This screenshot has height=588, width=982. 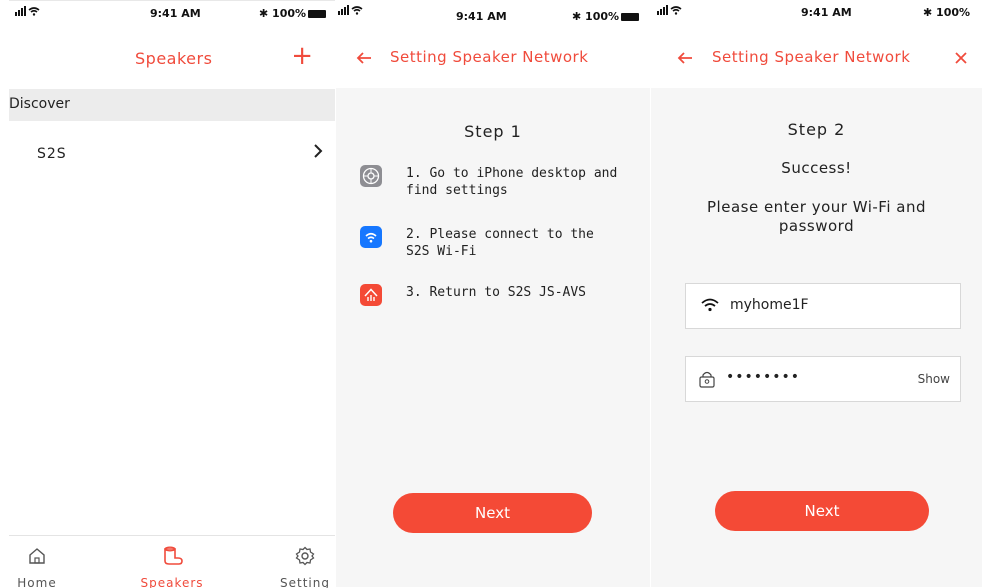 I want to click on device-list-item: S2S, so click(x=172, y=154).